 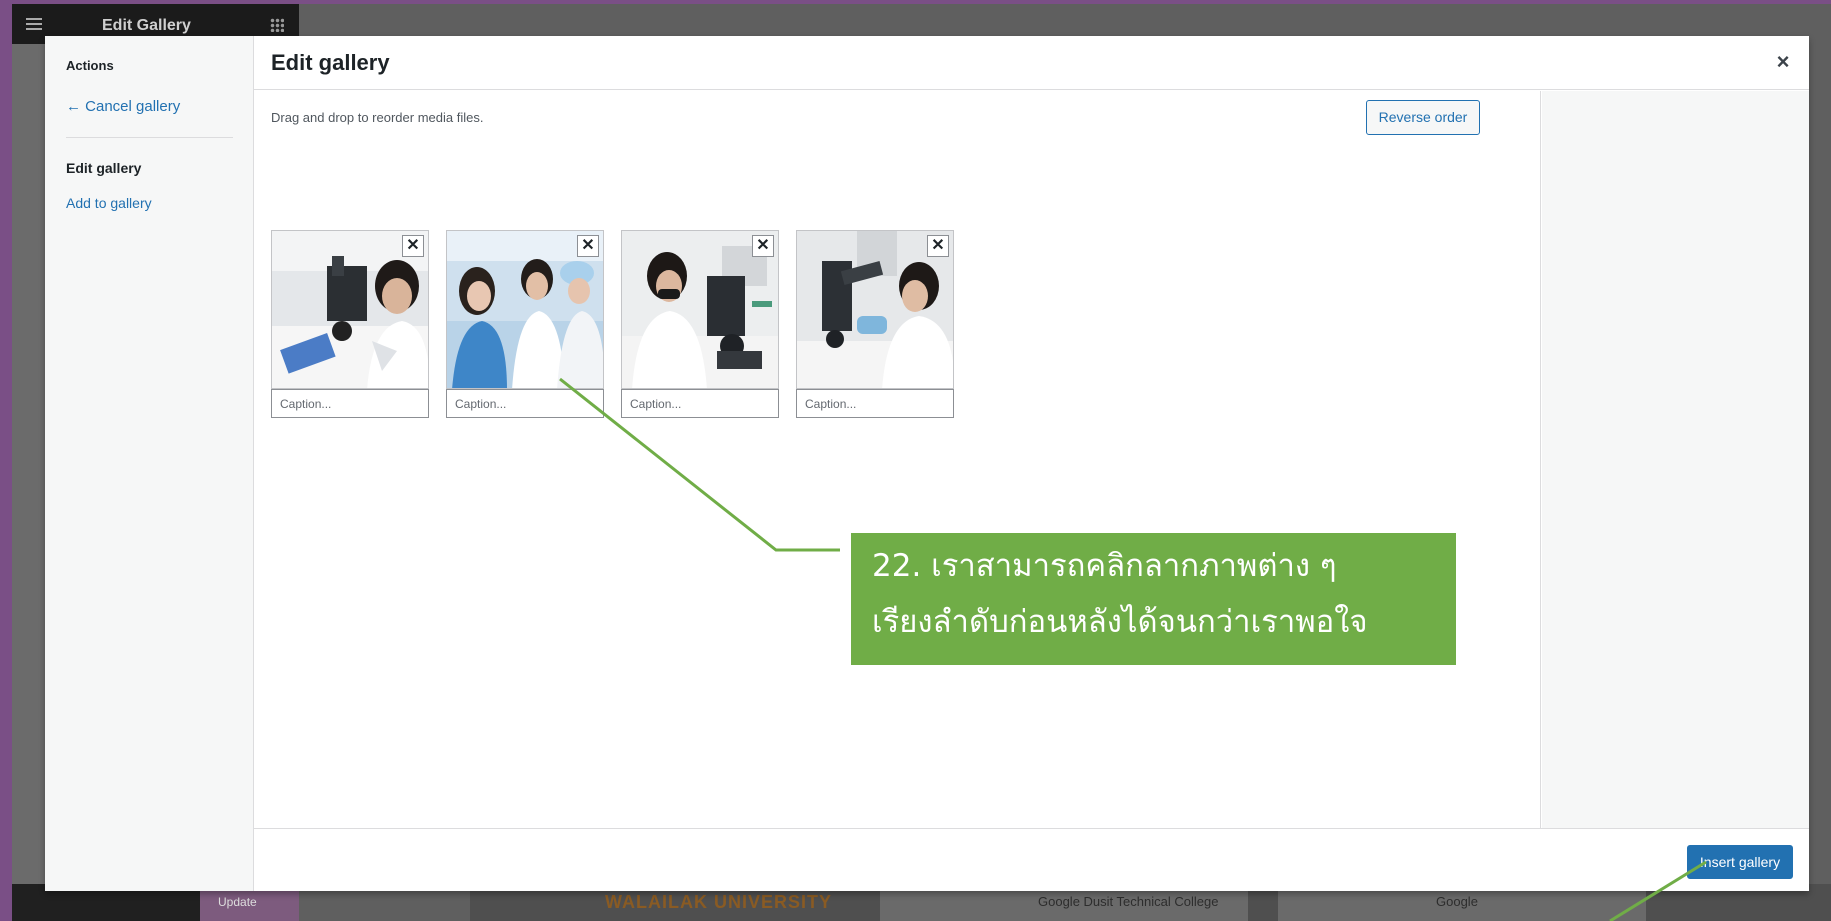 What do you see at coordinates (277, 25) in the screenshot?
I see `apps-grid-icon` at bounding box center [277, 25].